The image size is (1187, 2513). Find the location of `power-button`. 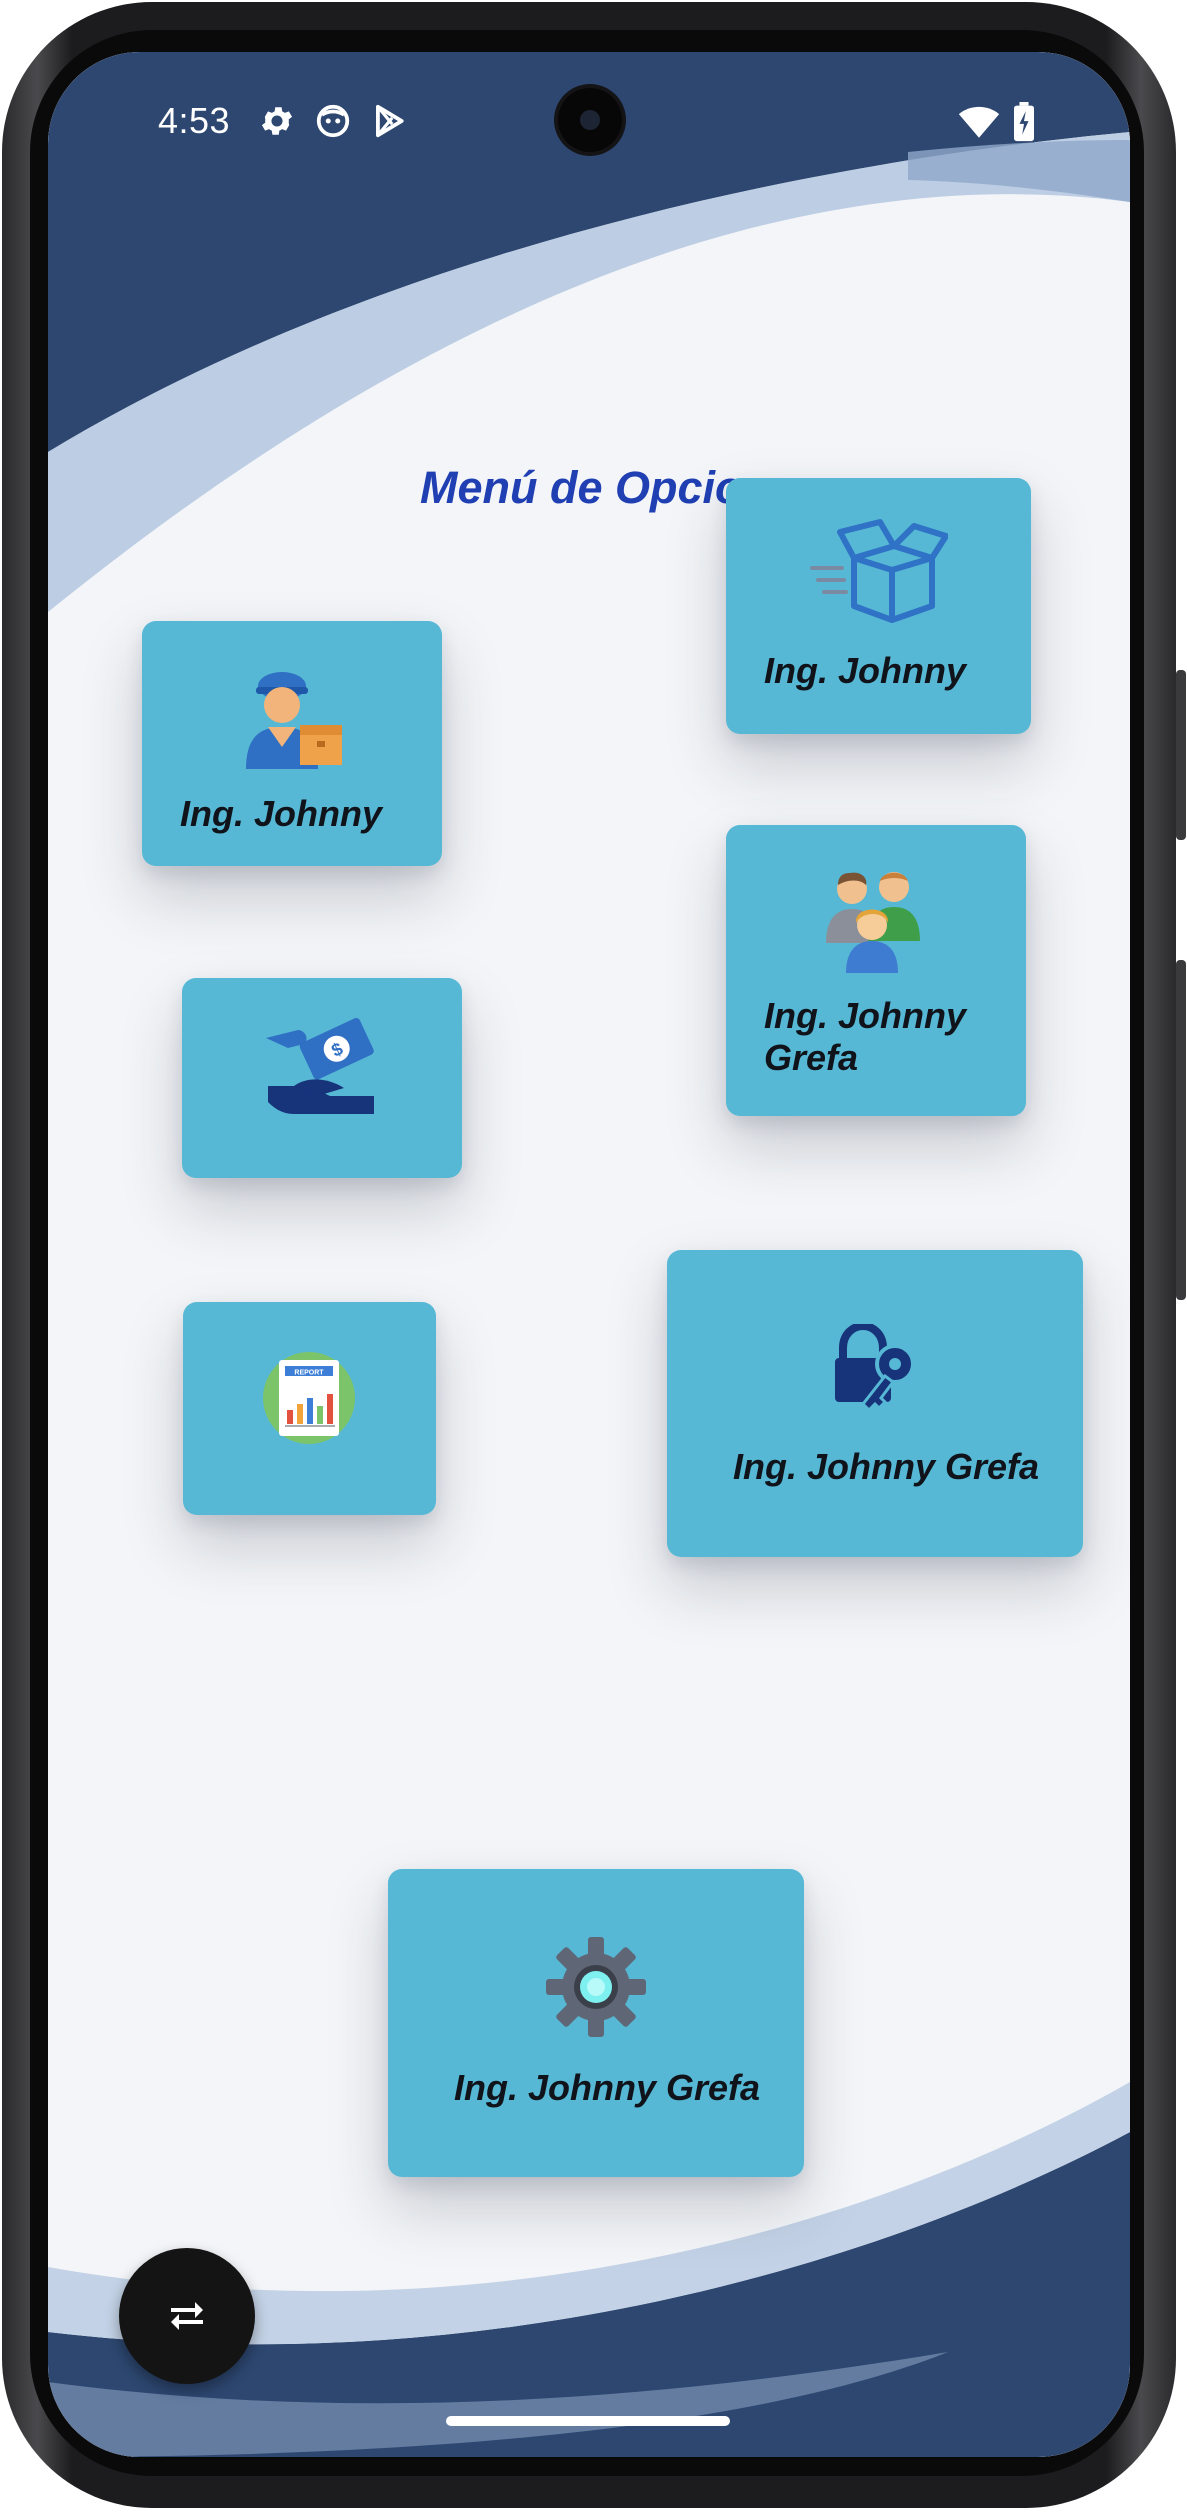

power-button is located at coordinates (1181, 1130).